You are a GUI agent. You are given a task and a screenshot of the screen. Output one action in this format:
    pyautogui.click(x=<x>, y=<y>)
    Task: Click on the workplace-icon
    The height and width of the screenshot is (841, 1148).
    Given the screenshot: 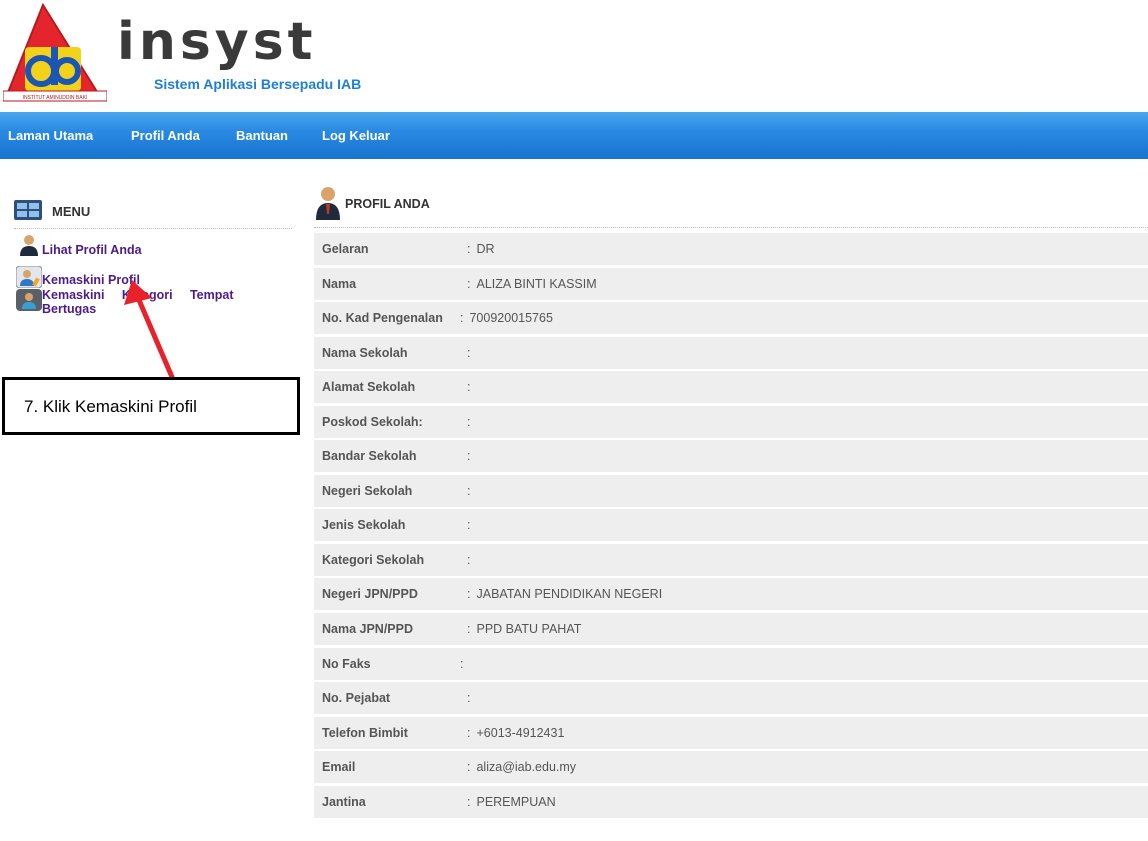 What is the action you would take?
    pyautogui.click(x=29, y=300)
    